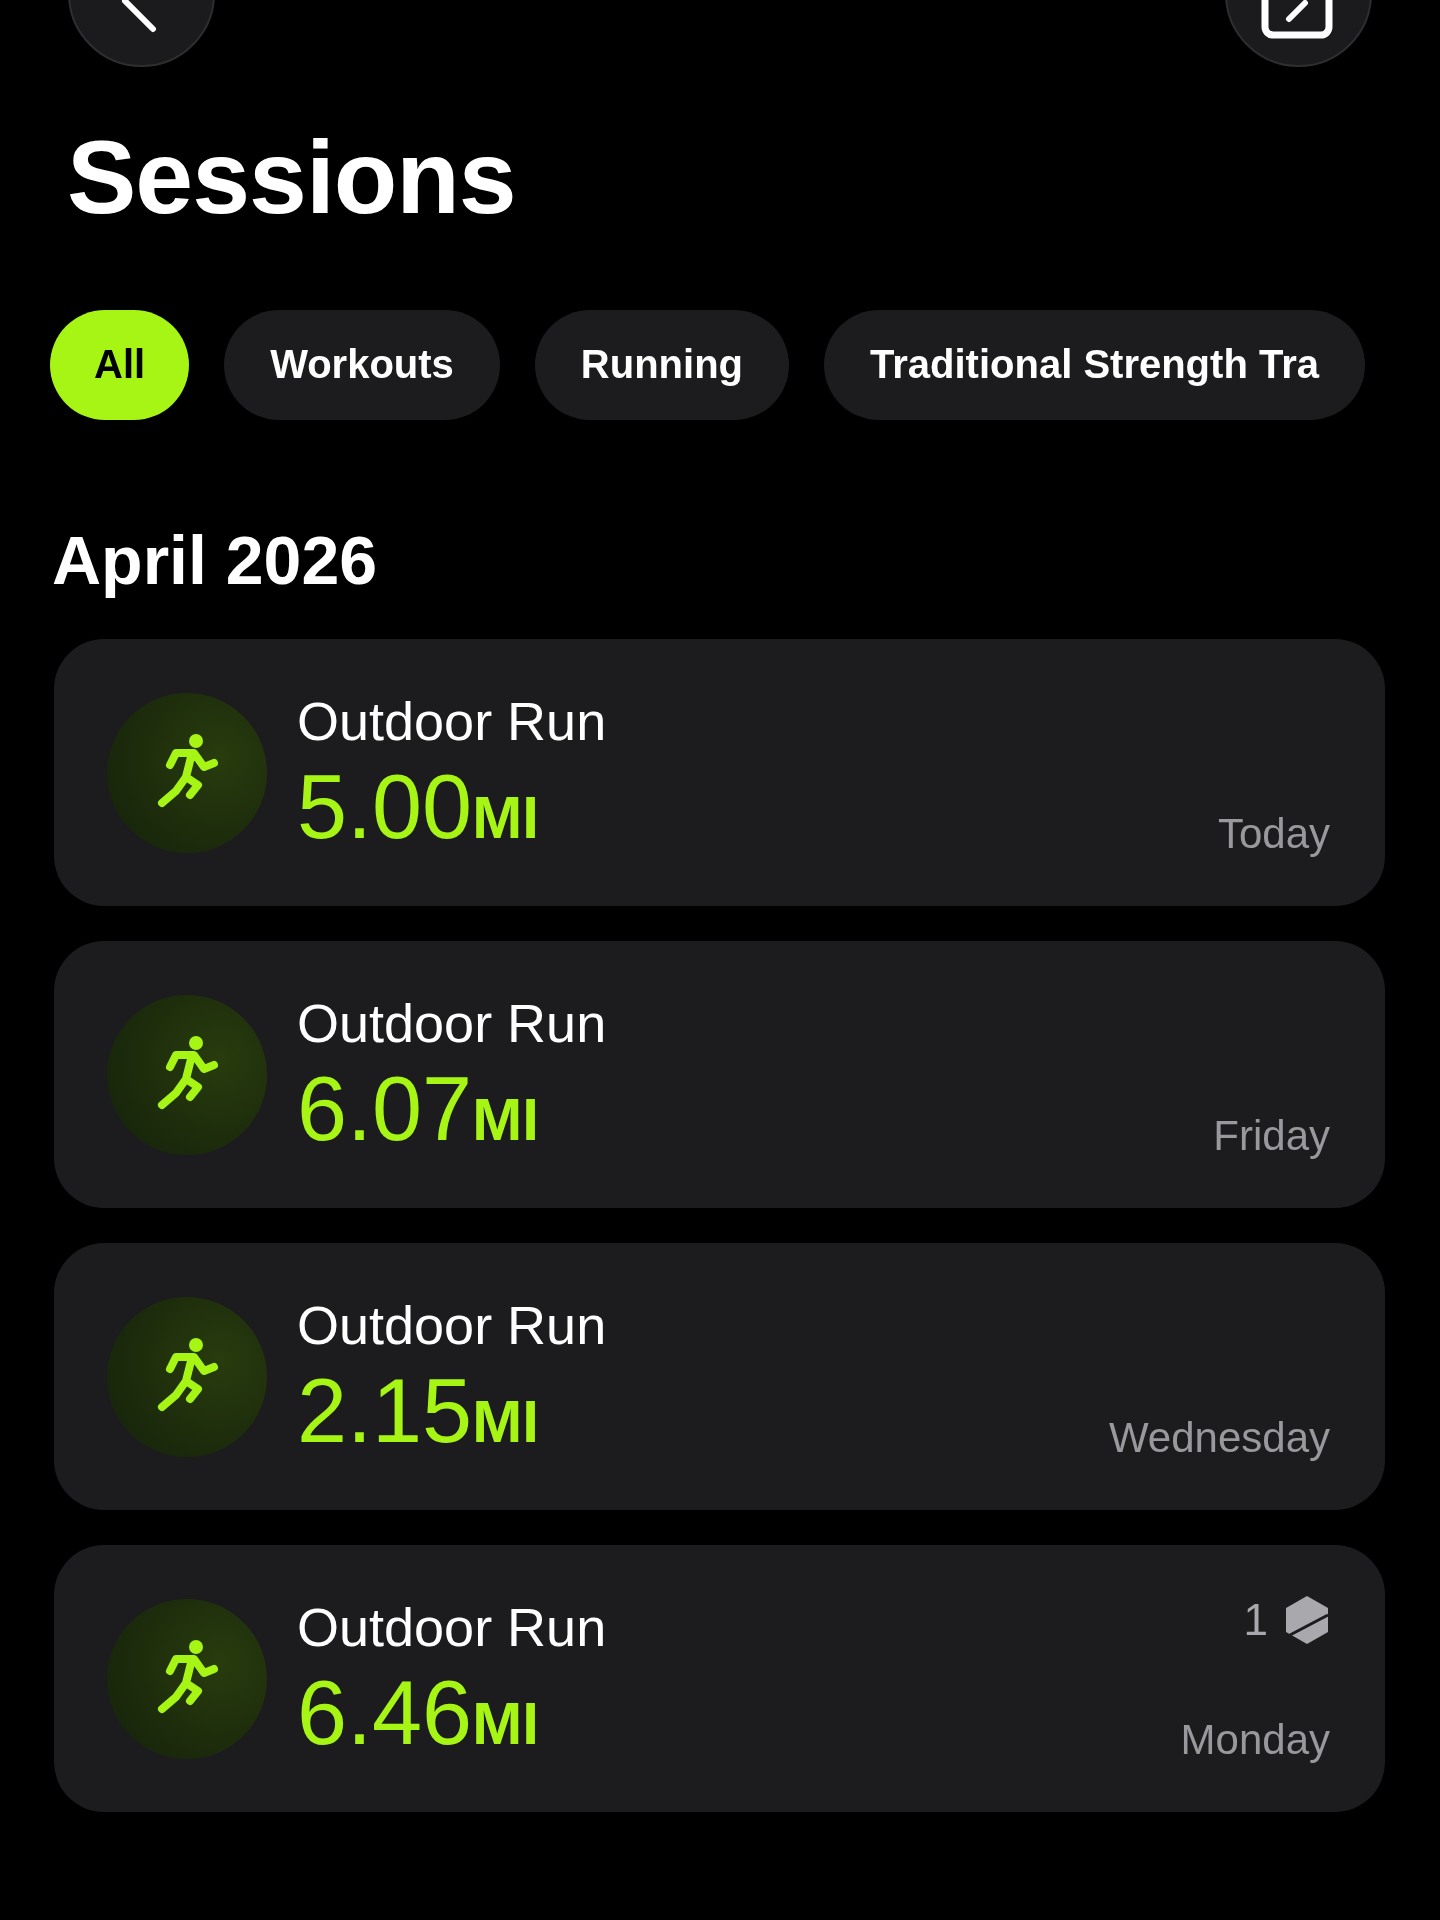 The width and height of the screenshot is (1440, 1920). I want to click on filter-chip: Workouts, so click(362, 364).